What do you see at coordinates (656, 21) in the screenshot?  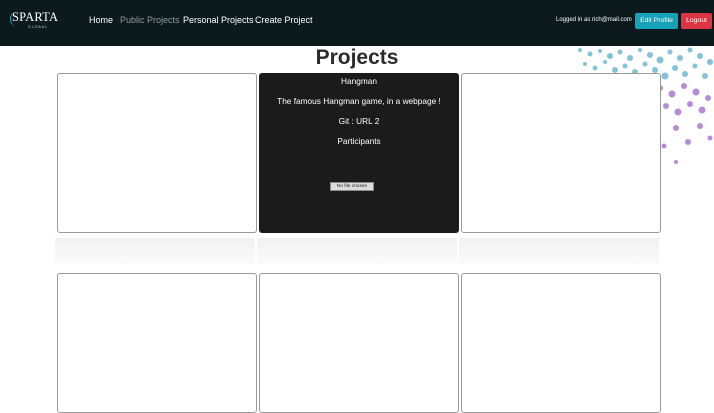 I see `edit-profile-button: Edit Profile` at bounding box center [656, 21].